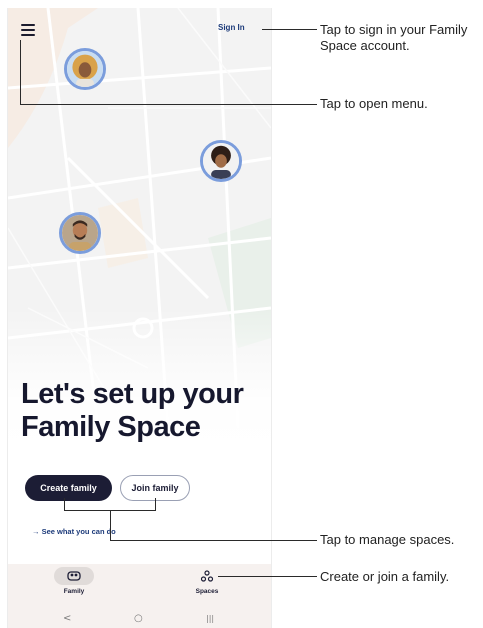  I want to click on nav-item-label: Spaces, so click(207, 591).